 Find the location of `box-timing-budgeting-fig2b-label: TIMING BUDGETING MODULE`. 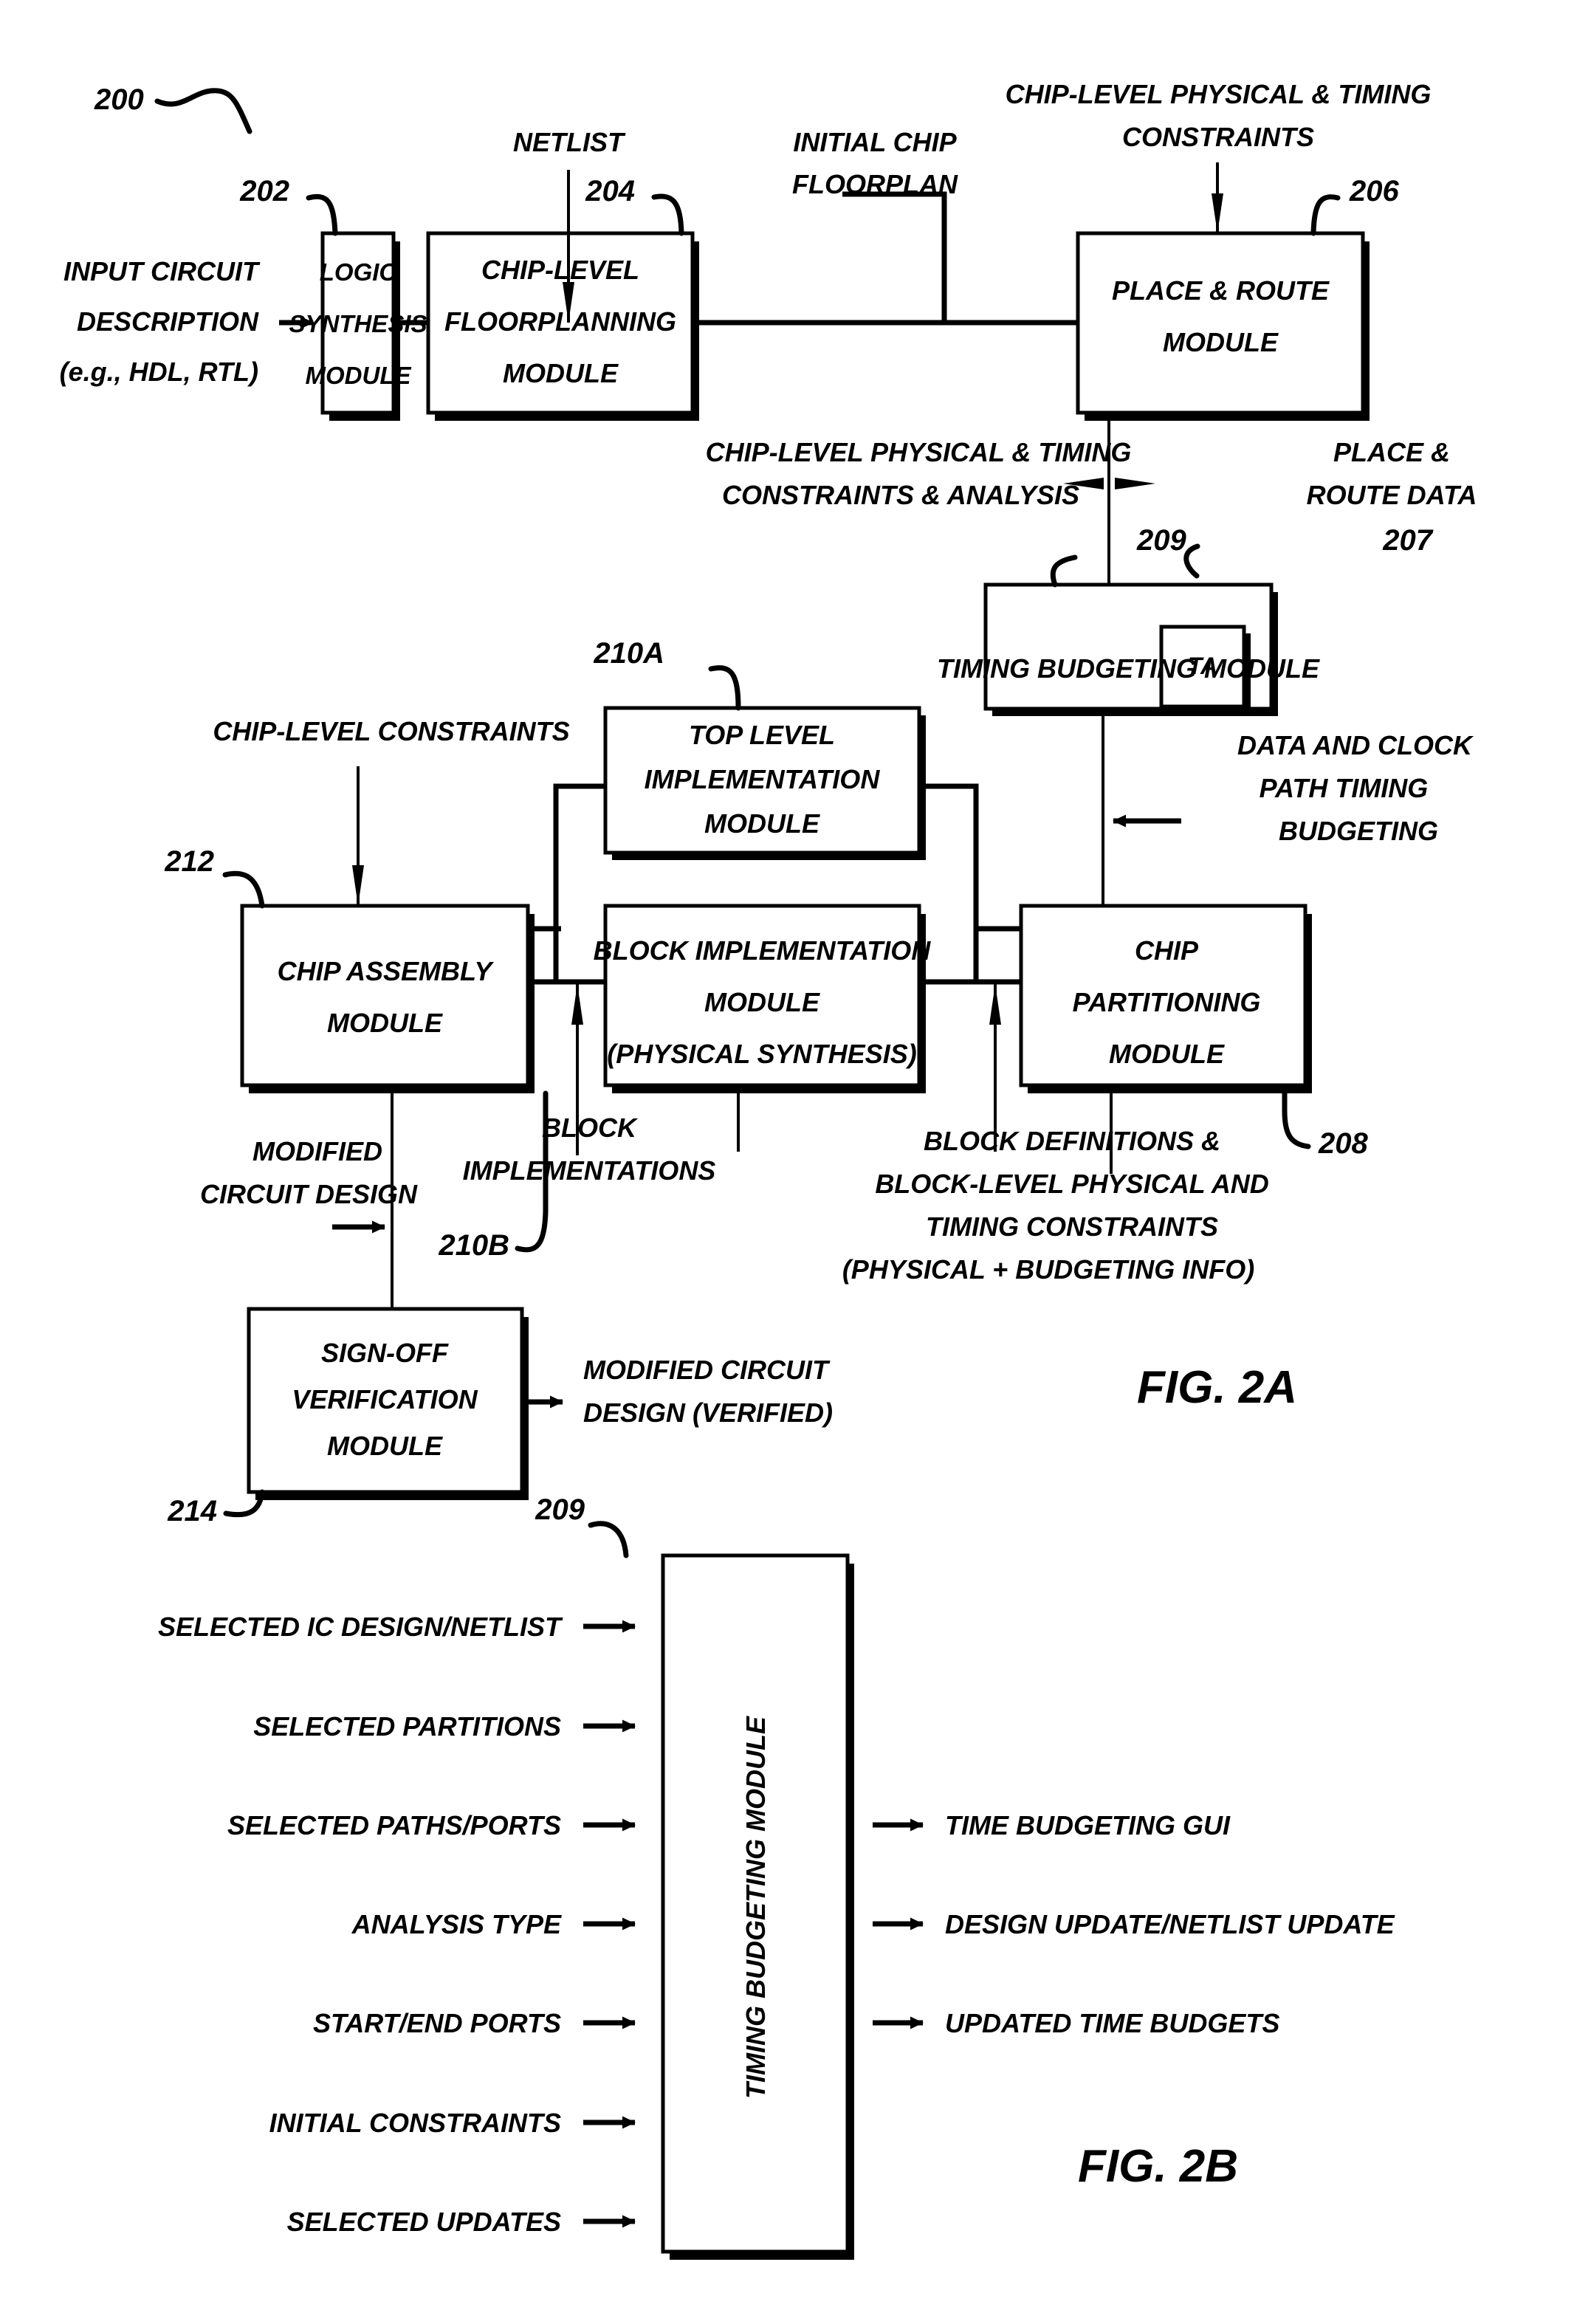

box-timing-budgeting-fig2b-label: TIMING BUDGETING MODULE is located at coordinates (755, 1907).